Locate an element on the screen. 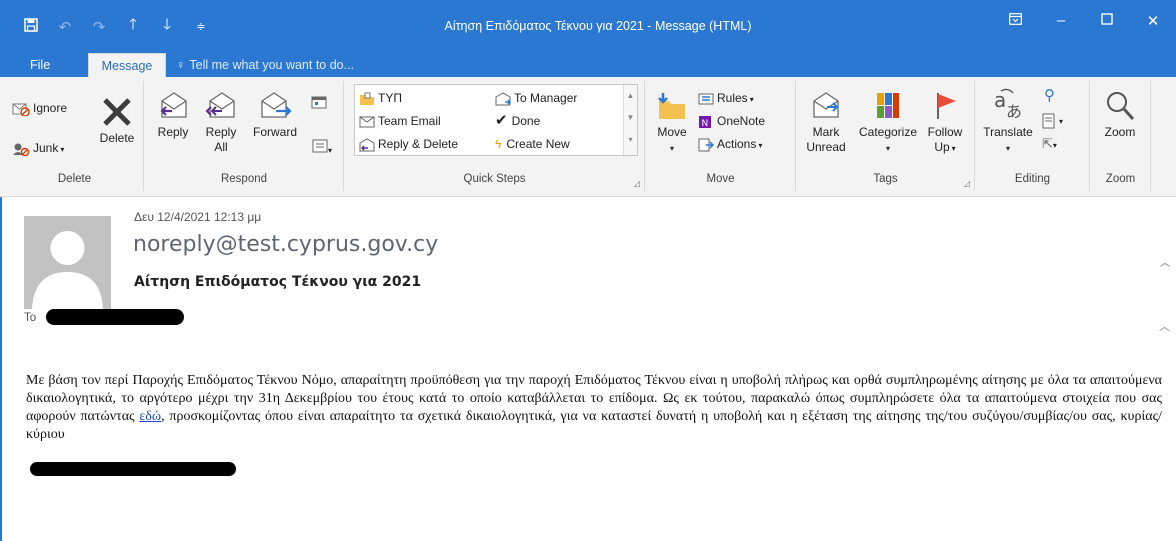  quickstep-team-email: Team Email is located at coordinates (400, 121).